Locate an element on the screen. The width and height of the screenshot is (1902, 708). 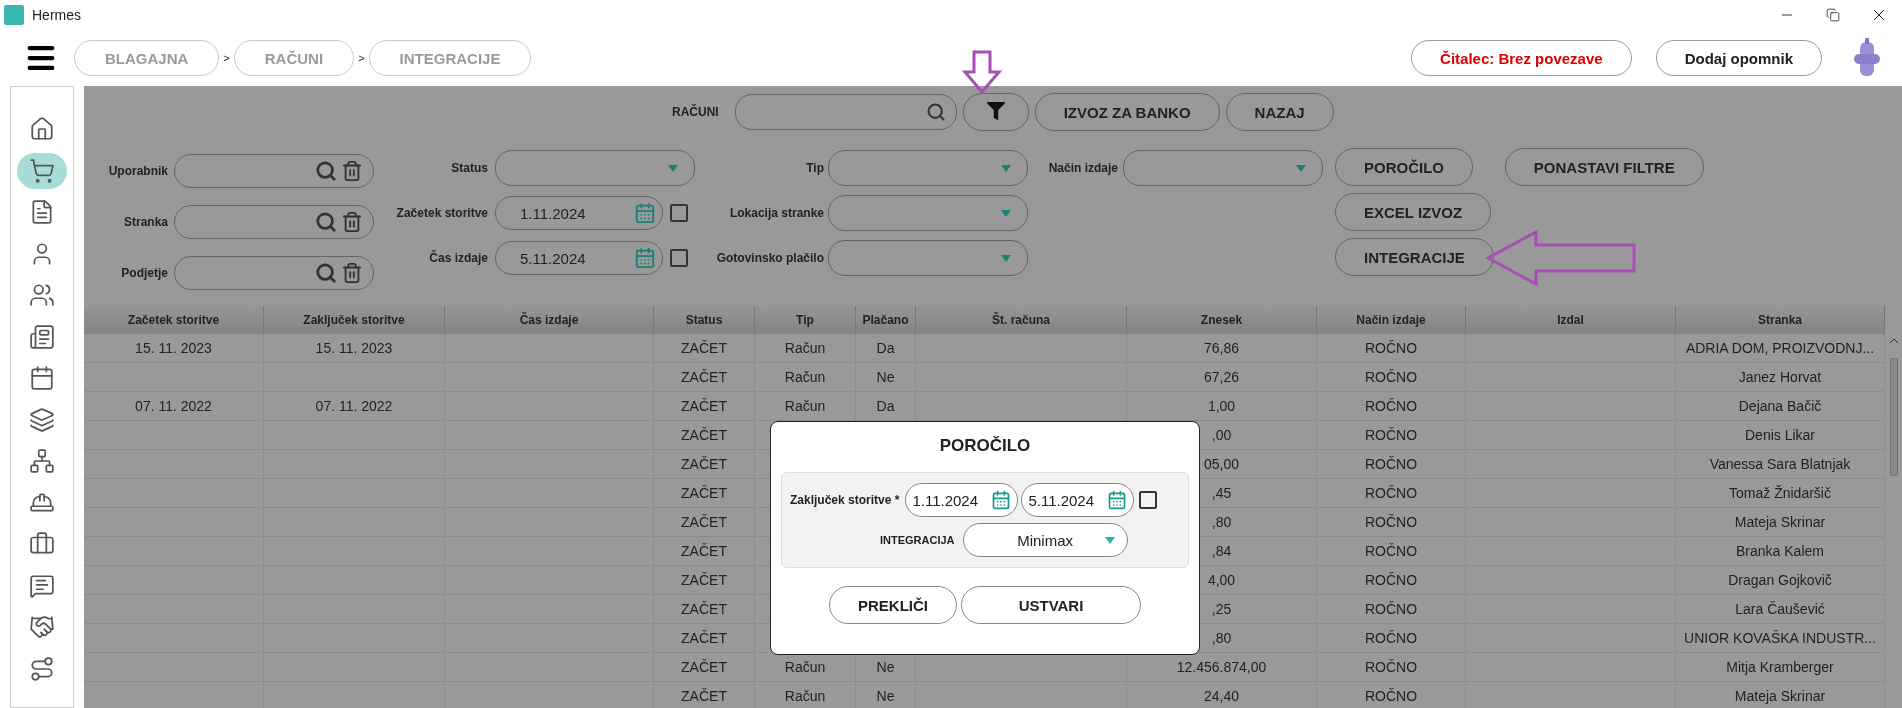
column-header: Status is located at coordinates (704, 320).